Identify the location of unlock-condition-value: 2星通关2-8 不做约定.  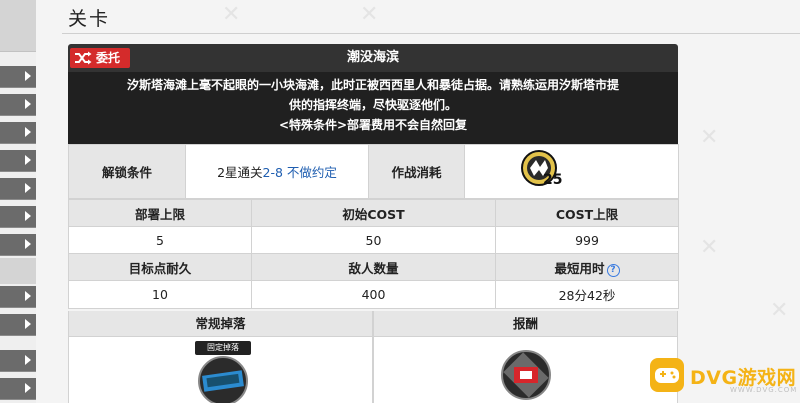
(277, 171).